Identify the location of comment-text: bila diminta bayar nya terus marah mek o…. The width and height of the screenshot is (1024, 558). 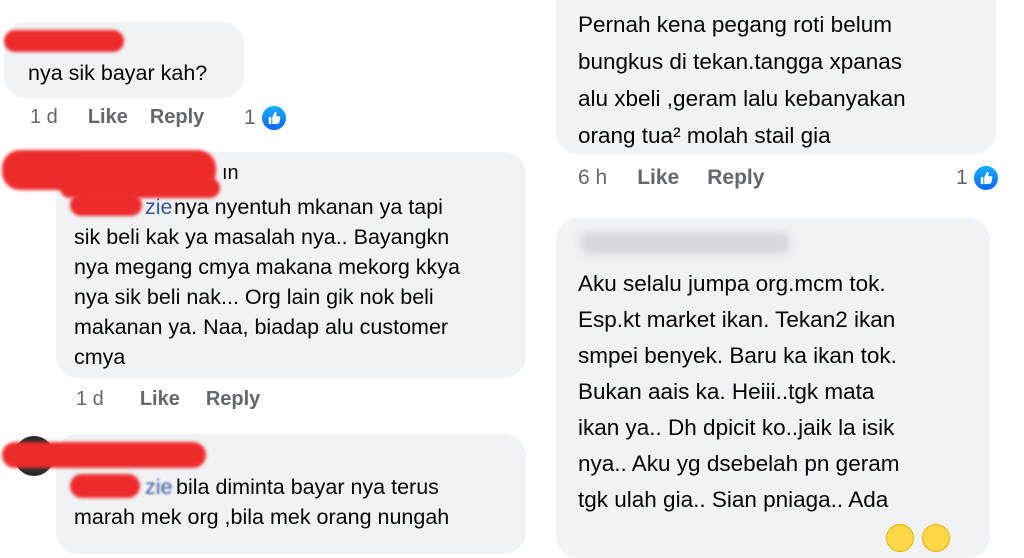
(262, 502).